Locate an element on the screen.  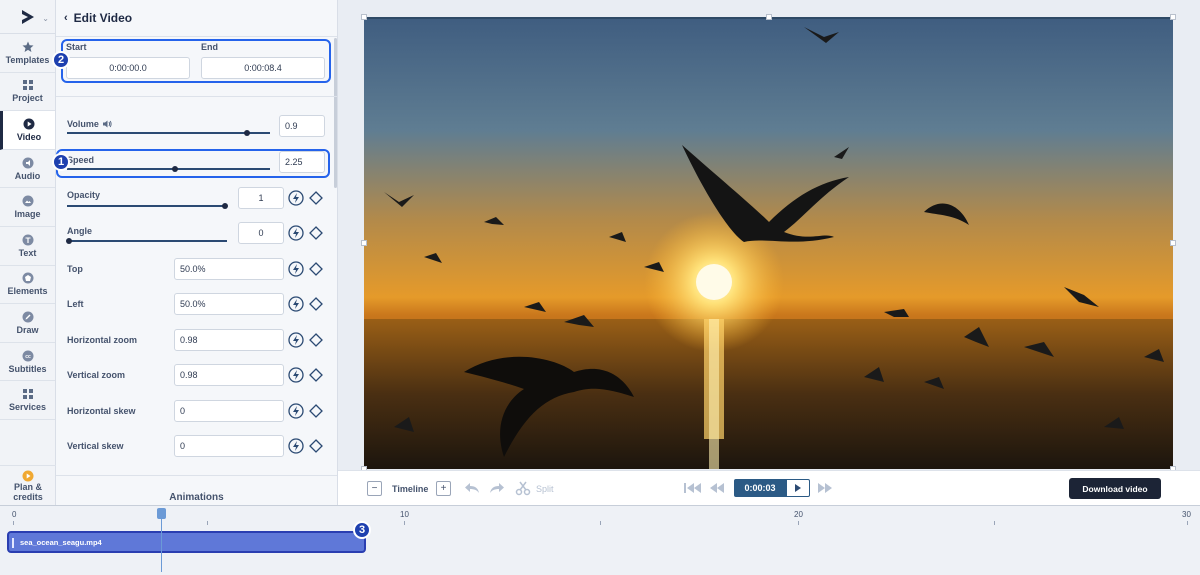
chevron-down-icon: ⌄ is located at coordinates (45, 18).